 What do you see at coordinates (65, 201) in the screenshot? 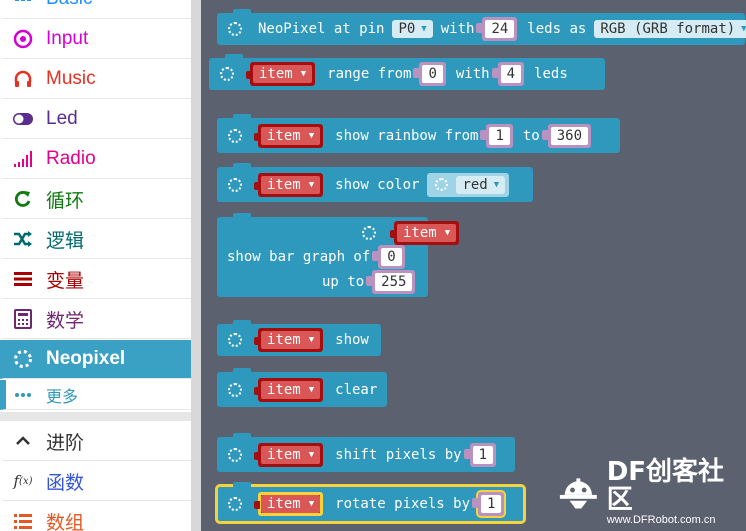
I see `category-label: 循环` at bounding box center [65, 201].